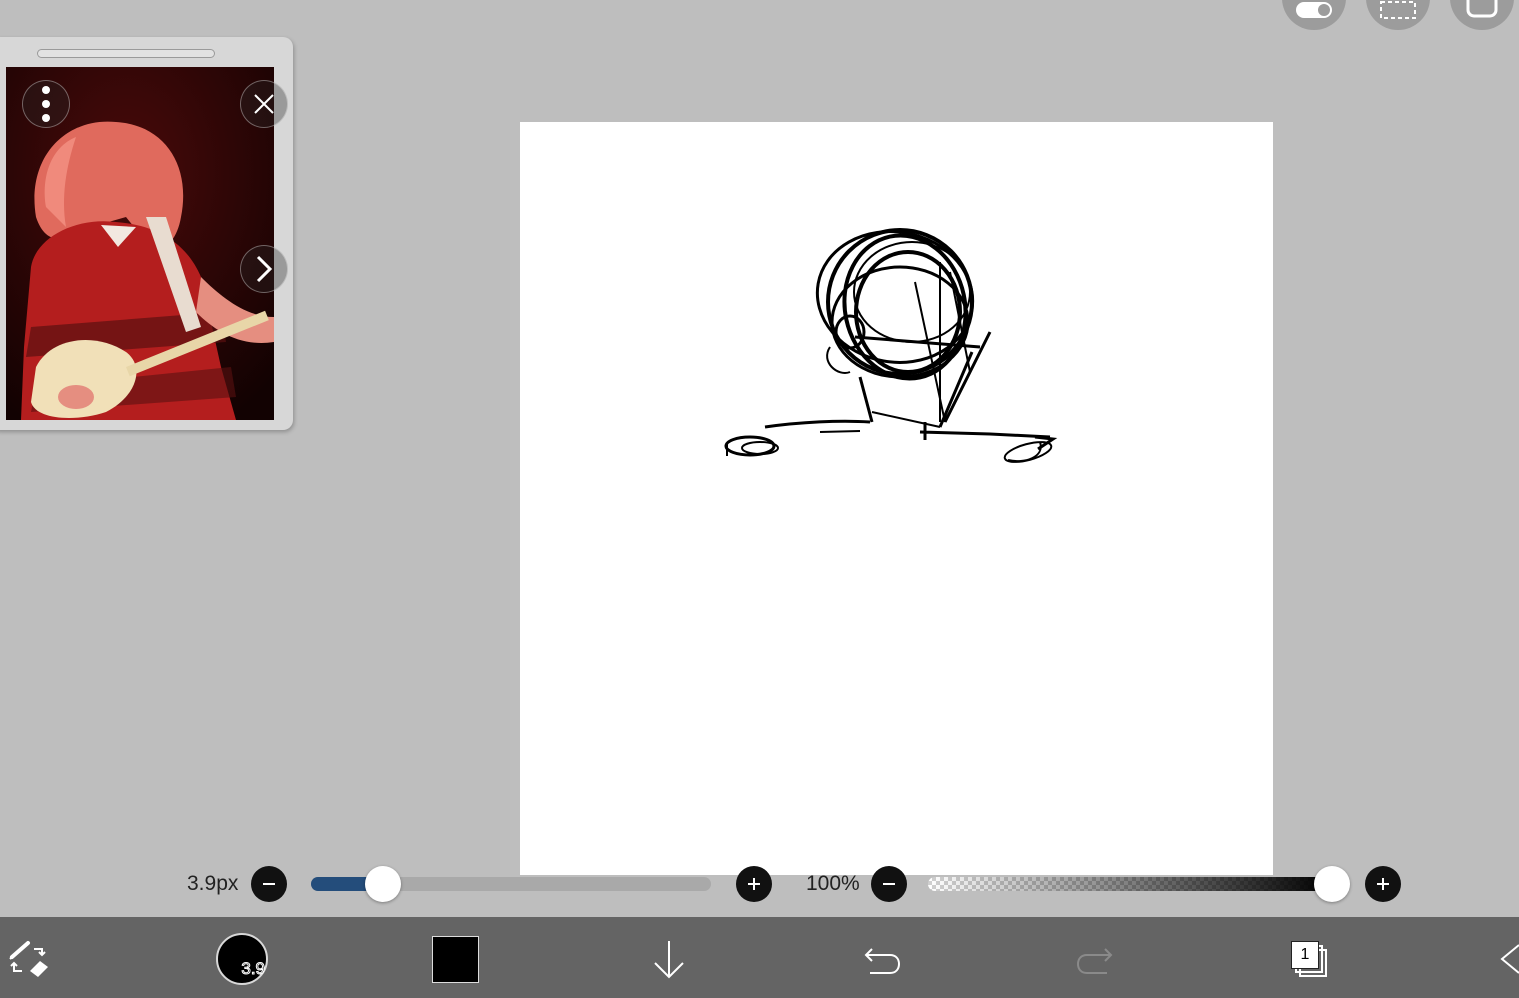 The image size is (1519, 998). Describe the element at coordinates (455, 959) in the screenshot. I see `color-picker-button` at that location.